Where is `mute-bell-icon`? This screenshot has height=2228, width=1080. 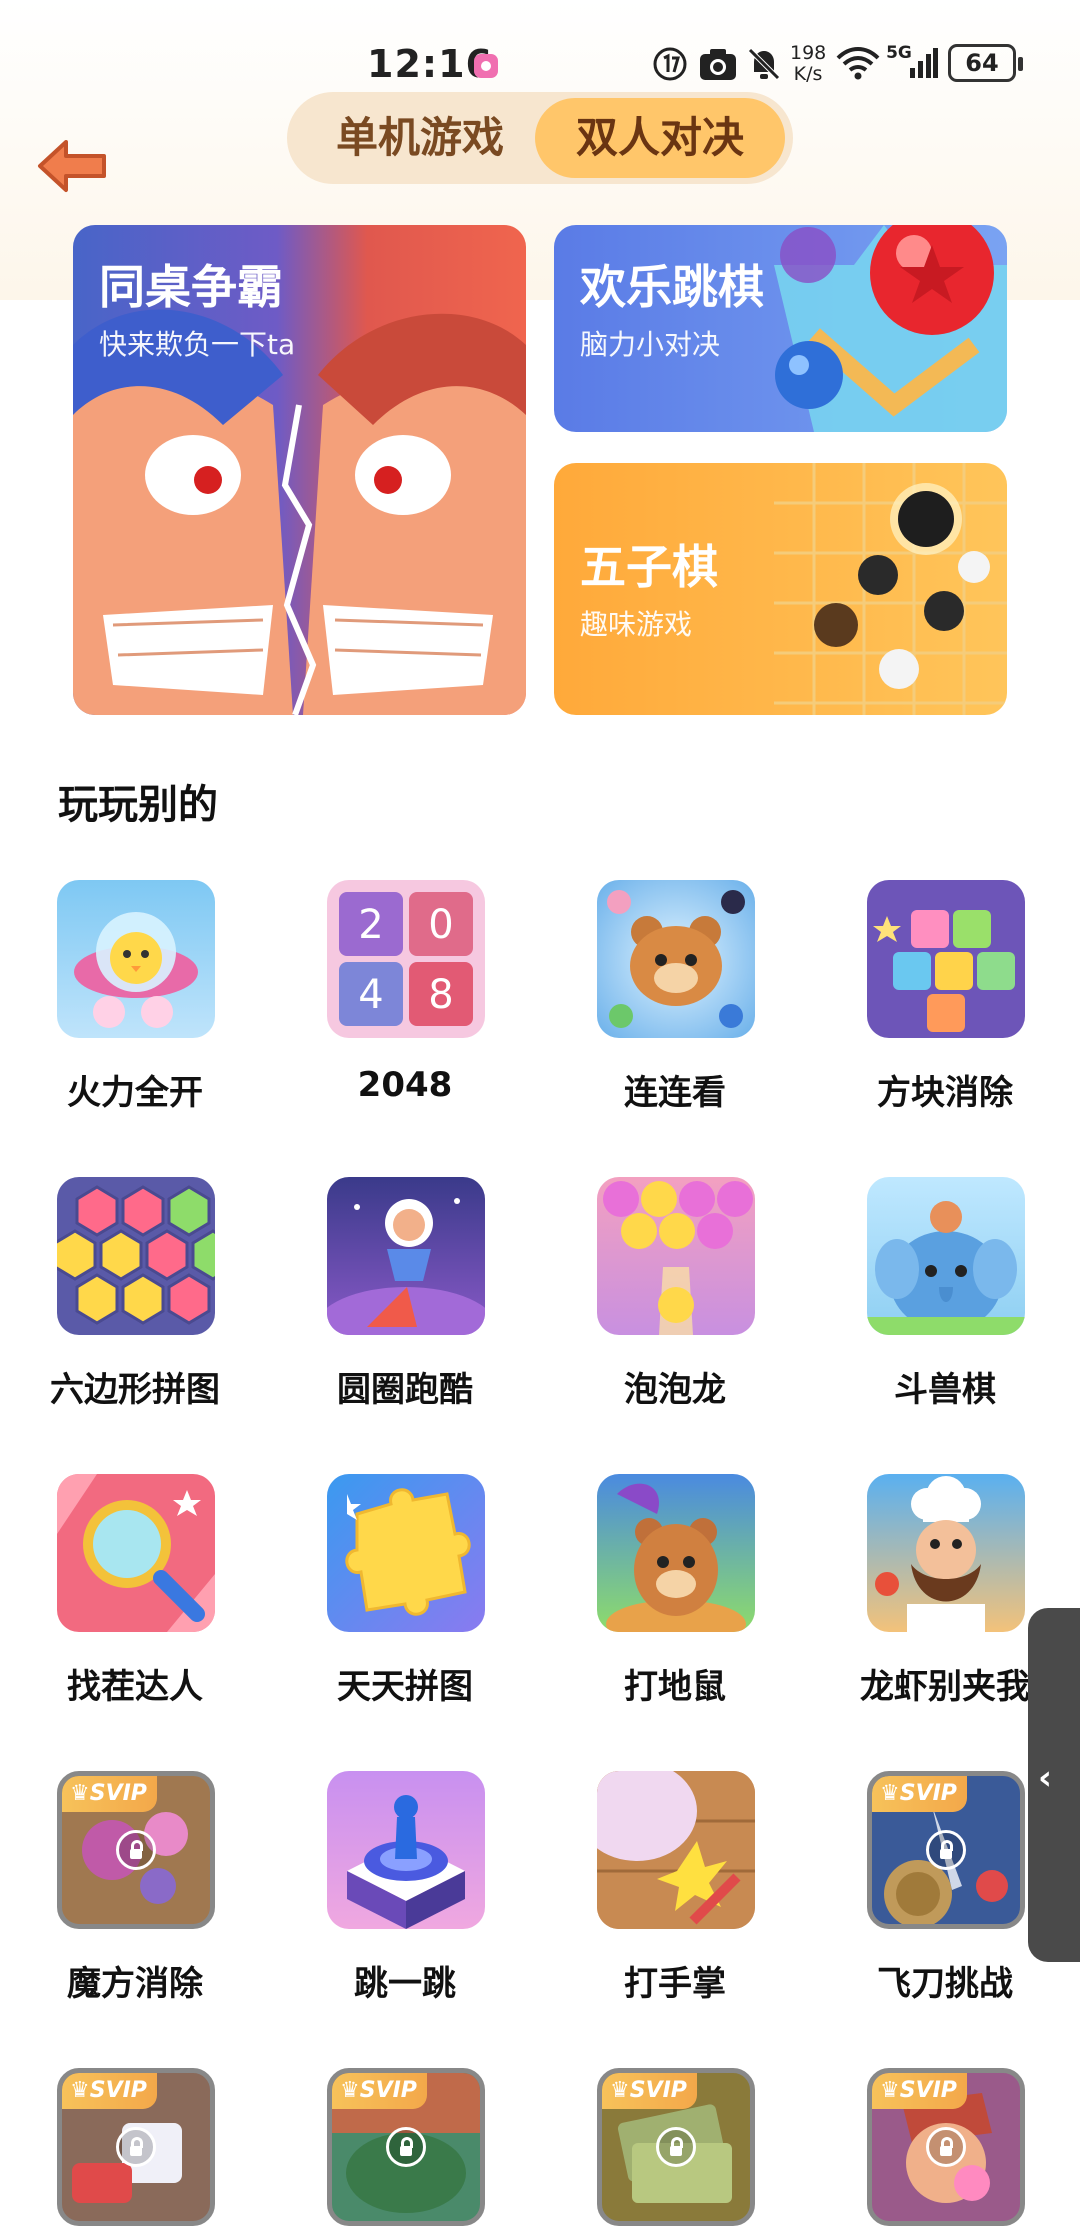 mute-bell-icon is located at coordinates (764, 64).